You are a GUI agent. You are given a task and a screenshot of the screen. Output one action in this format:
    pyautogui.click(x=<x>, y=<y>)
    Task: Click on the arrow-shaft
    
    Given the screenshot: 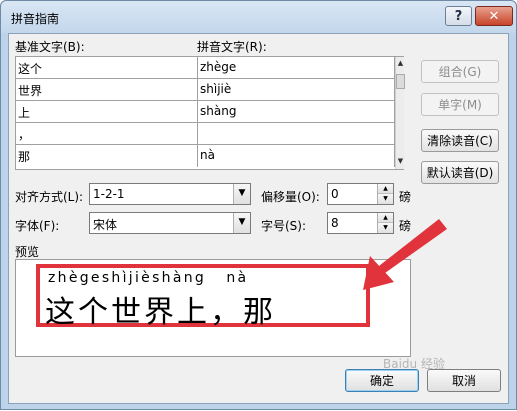 What is the action you would take?
    pyautogui.click(x=413, y=246)
    